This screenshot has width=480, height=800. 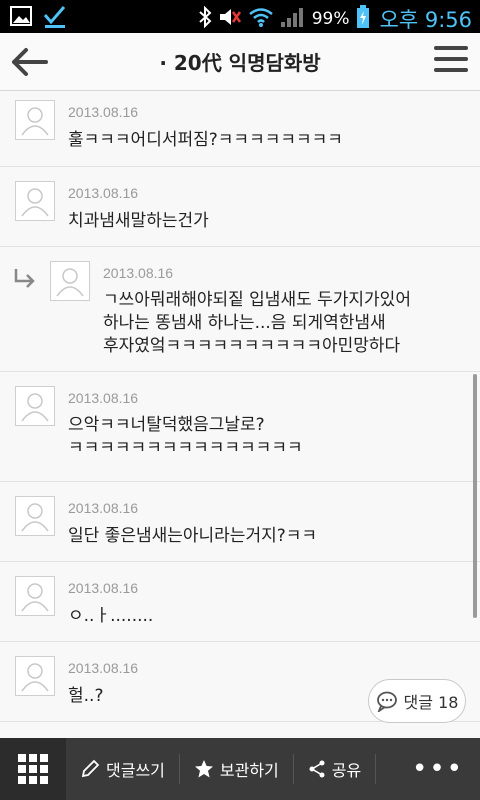 I want to click on status-bar: 99% 오후 9:56, so click(x=240, y=16).